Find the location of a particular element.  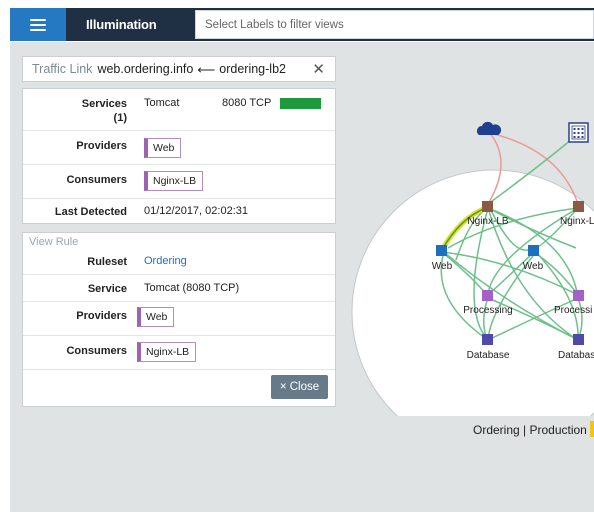

close-button: × Close is located at coordinates (299, 387).